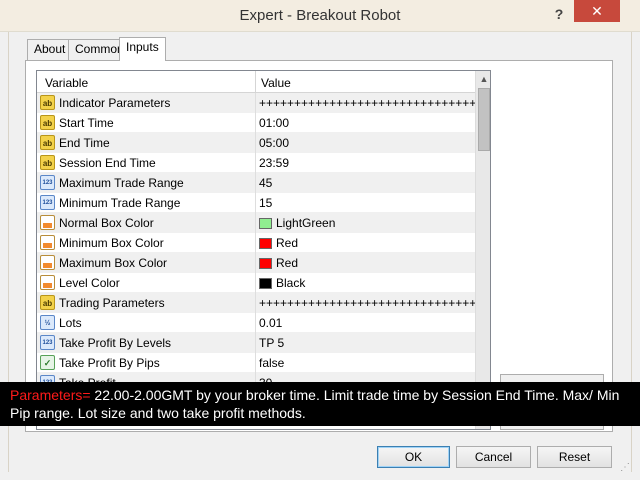 The width and height of the screenshot is (640, 480). Describe the element at coordinates (255, 82) in the screenshot. I see `column-divider` at that location.